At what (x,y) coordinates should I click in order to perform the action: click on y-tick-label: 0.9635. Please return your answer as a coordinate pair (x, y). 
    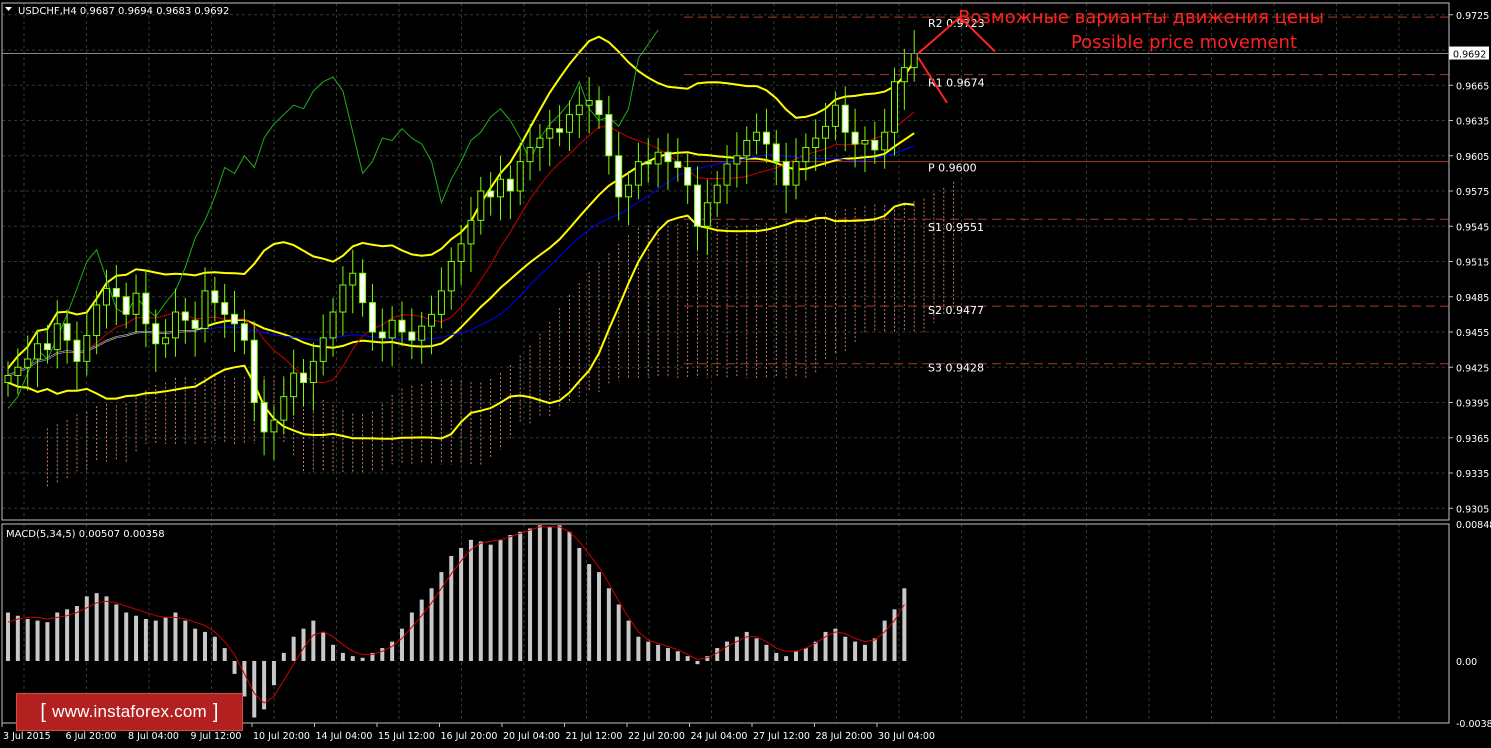
    Looking at the image, I should click on (1472, 122).